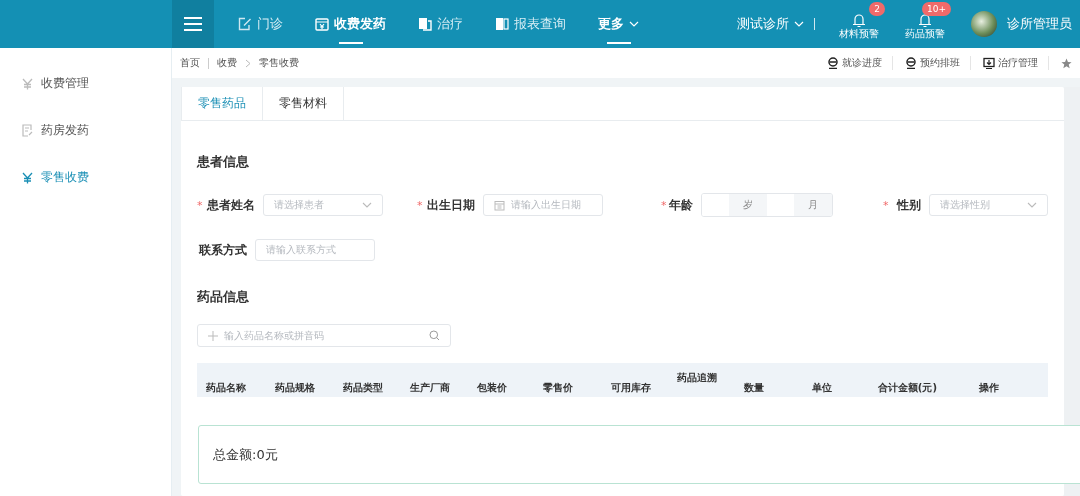 The height and width of the screenshot is (496, 1080). What do you see at coordinates (681, 205) in the screenshot?
I see `field-label: 年龄` at bounding box center [681, 205].